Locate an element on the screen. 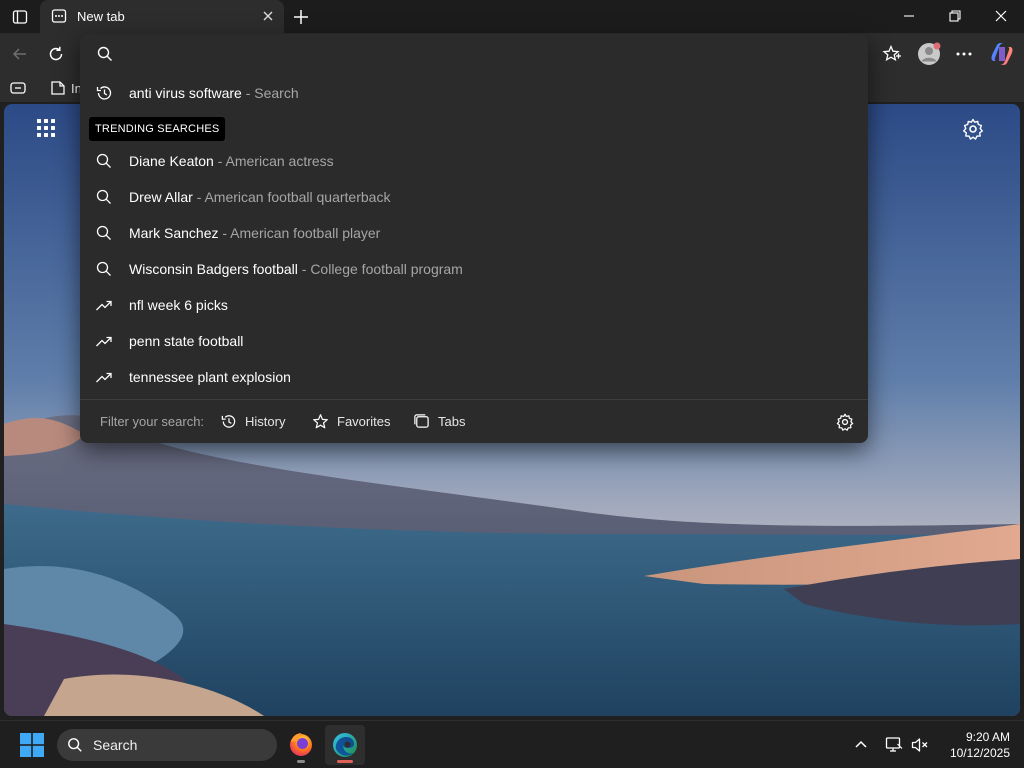 The width and height of the screenshot is (1024, 768). suggestion-main-text: tennessee plant explosion is located at coordinates (210, 377).